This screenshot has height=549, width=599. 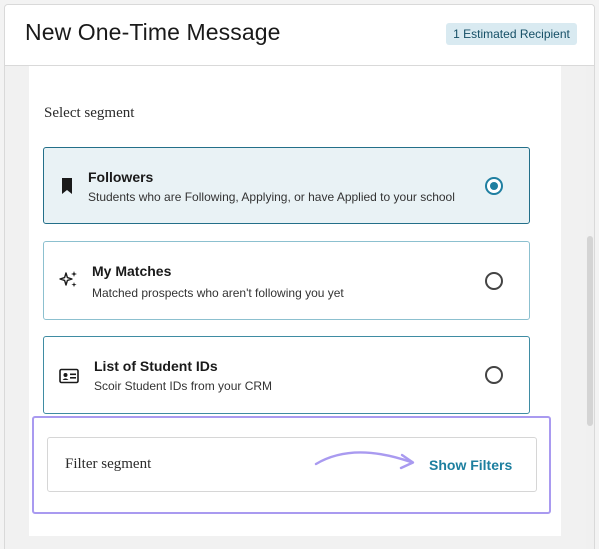 What do you see at coordinates (156, 366) in the screenshot?
I see `option-title: List of Student IDs` at bounding box center [156, 366].